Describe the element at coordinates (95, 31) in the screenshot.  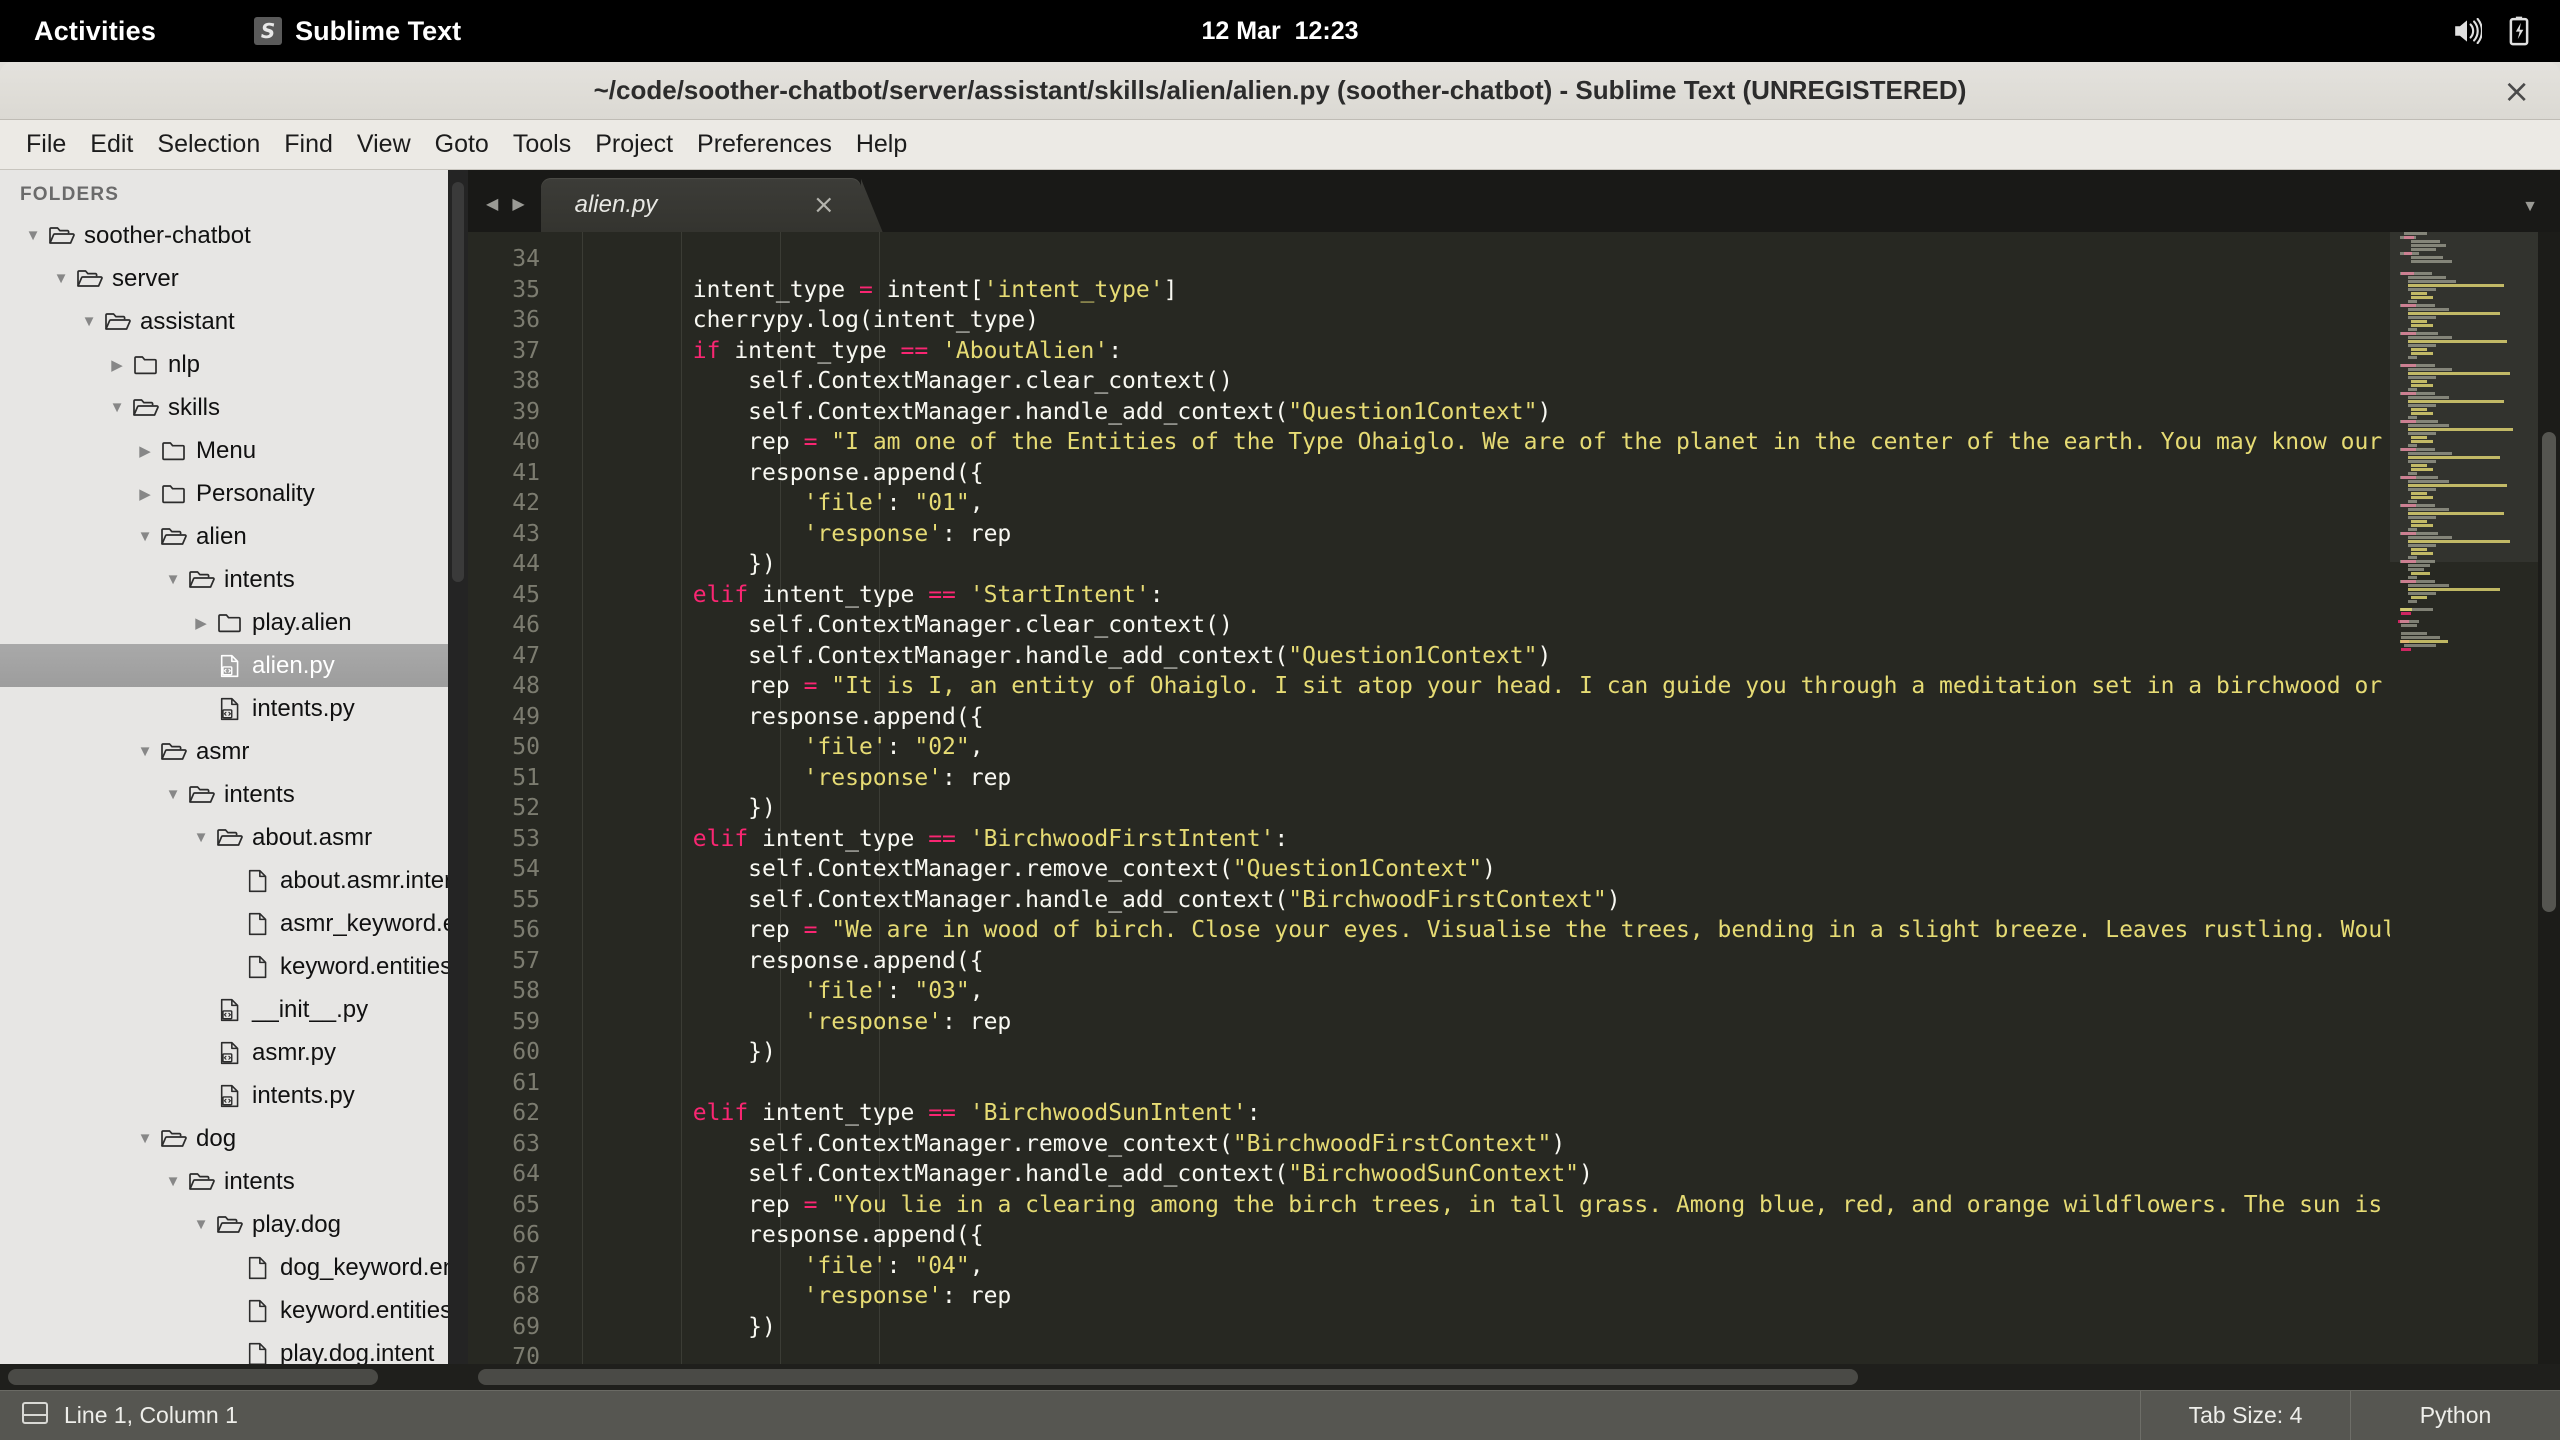
I see `activities-button: Activities` at that location.